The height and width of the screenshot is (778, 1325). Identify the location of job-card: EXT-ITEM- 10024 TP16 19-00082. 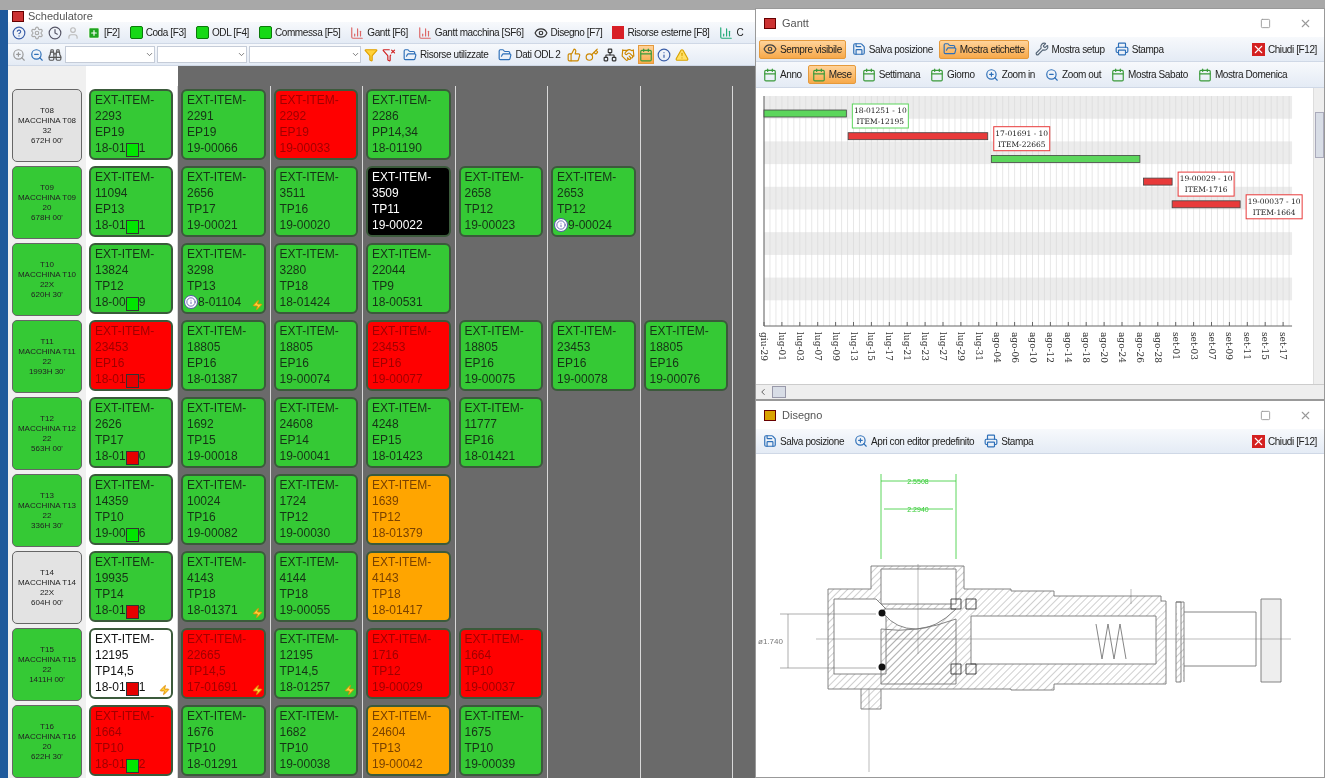
(223, 509).